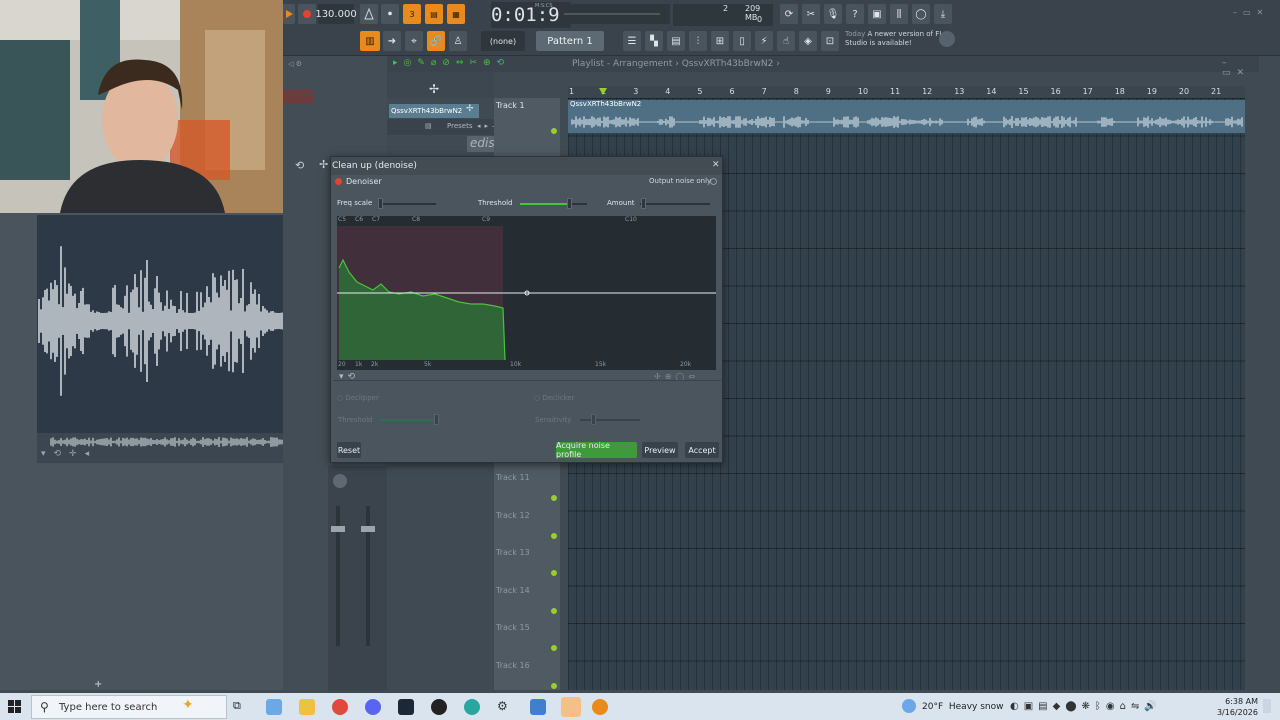 This screenshot has width=1280, height=720. What do you see at coordinates (69, 454) in the screenshot?
I see `edison-footer-icons: ▾⟲✛◂` at bounding box center [69, 454].